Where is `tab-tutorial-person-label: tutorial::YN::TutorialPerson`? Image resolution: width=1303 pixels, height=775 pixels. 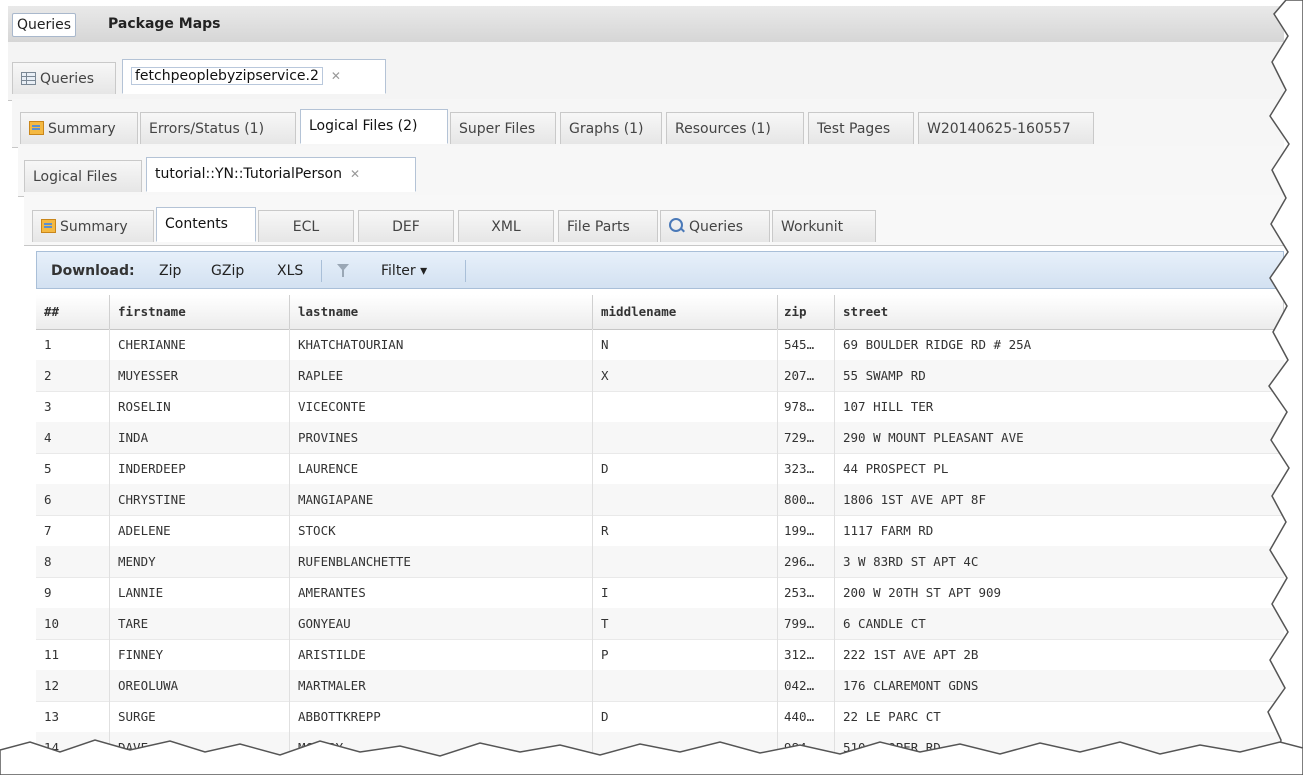 tab-tutorial-person-label: tutorial::YN::TutorialPerson is located at coordinates (248, 174).